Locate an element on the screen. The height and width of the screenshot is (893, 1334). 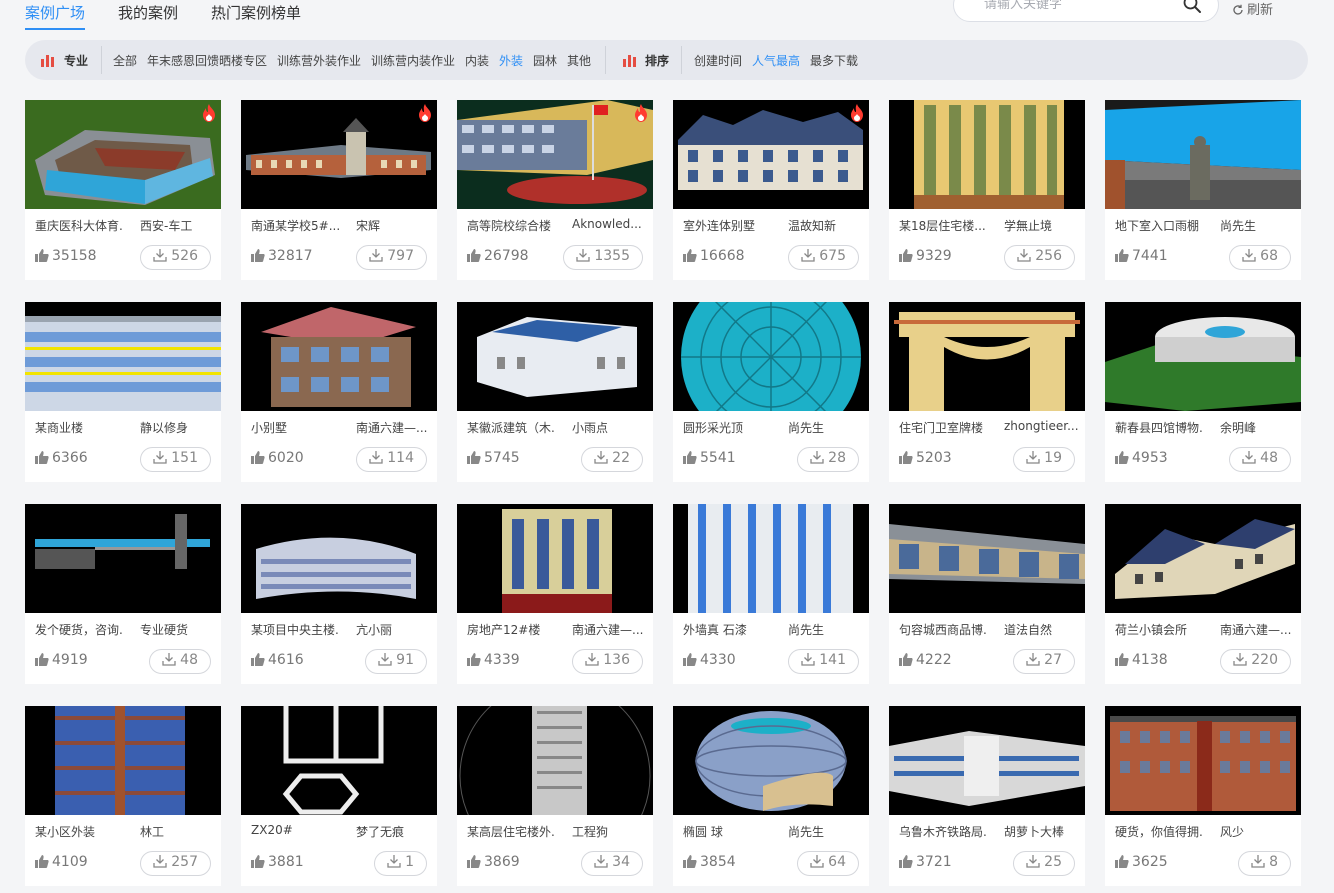
case-card: 圆形采光顶 尚先生 5541 28 is located at coordinates (771, 392).